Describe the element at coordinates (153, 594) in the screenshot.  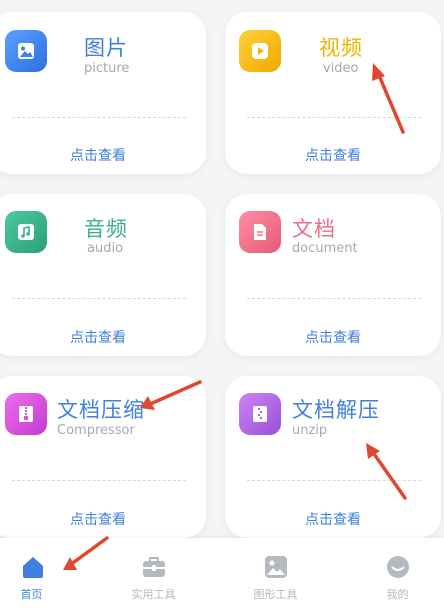
I see `nav-label: 实用工具` at that location.